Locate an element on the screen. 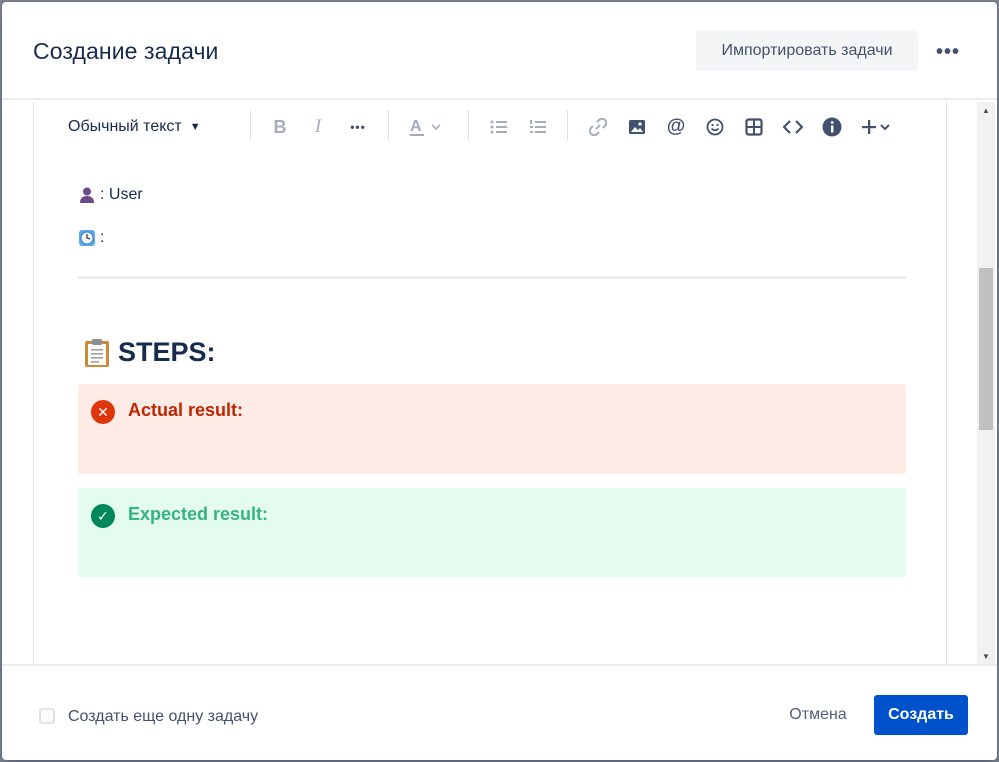  text-style-dropdown: Обычный текст ▼ is located at coordinates (143, 127).